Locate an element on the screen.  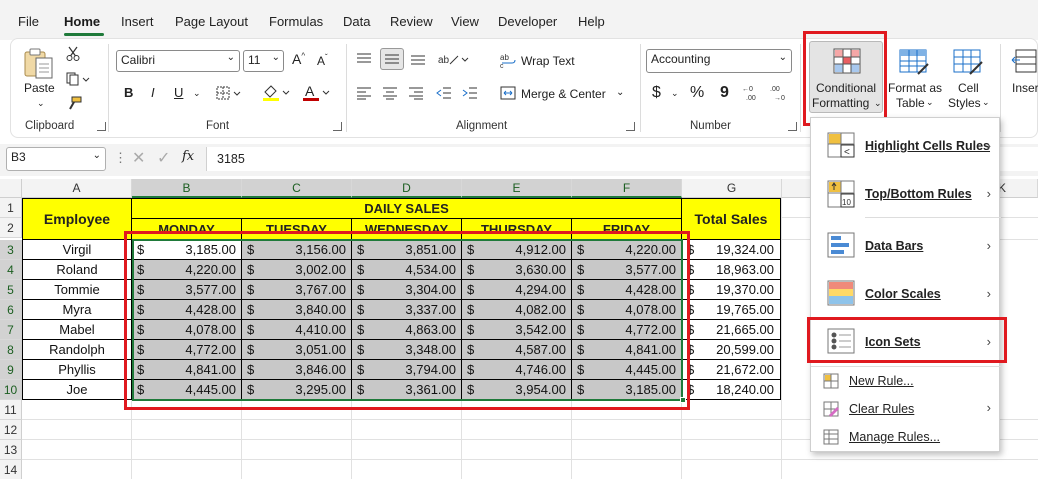
total-sales-cell: $19,370.00 is located at coordinates (731, 290).